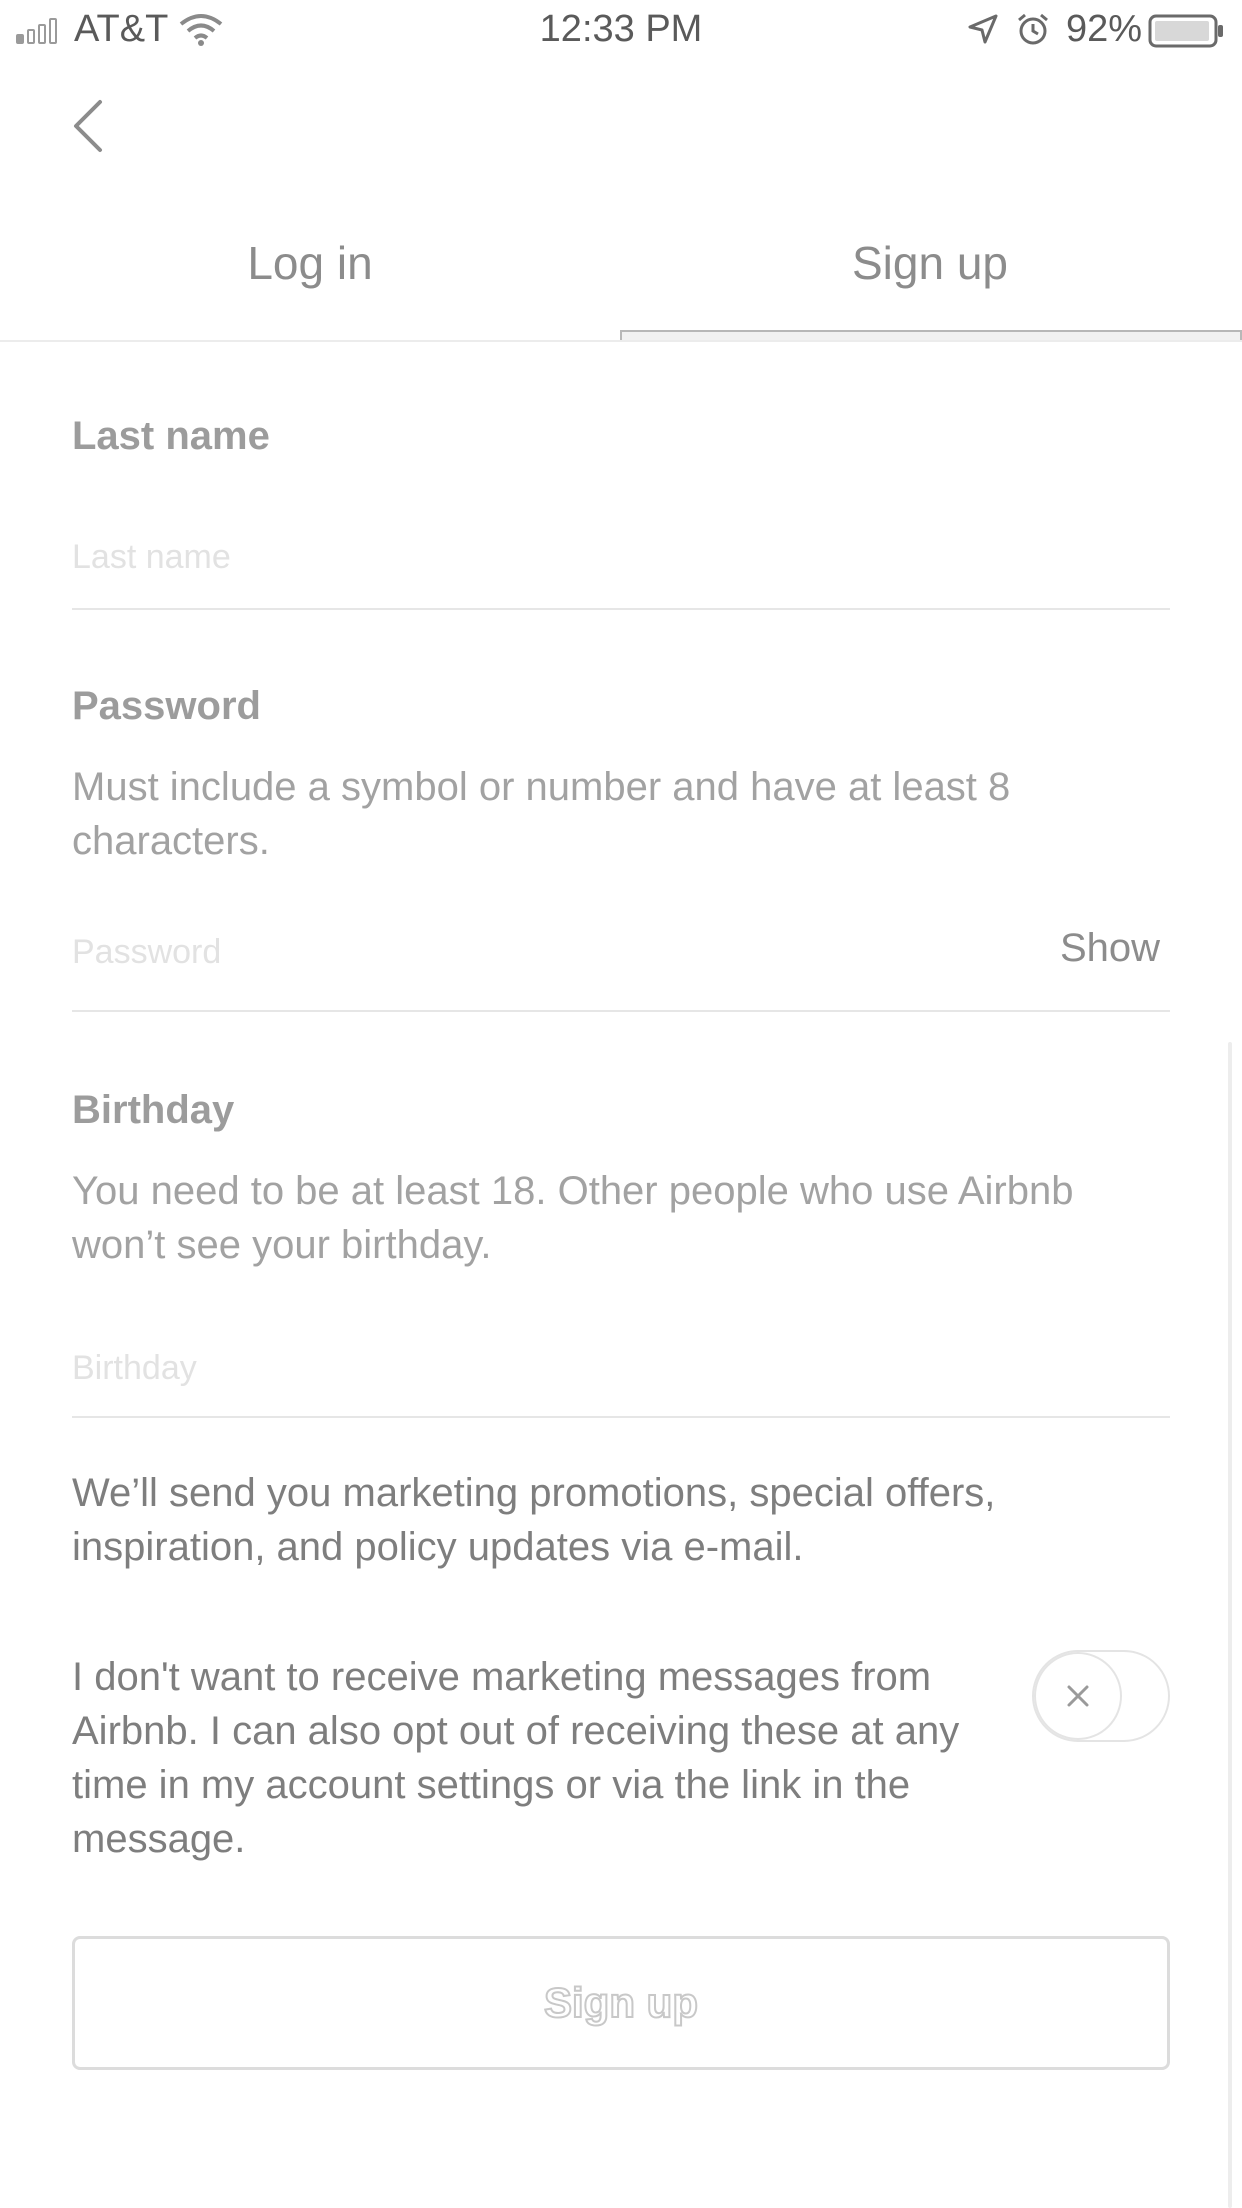  I want to click on battery-percentage: 92%, so click(1104, 29).